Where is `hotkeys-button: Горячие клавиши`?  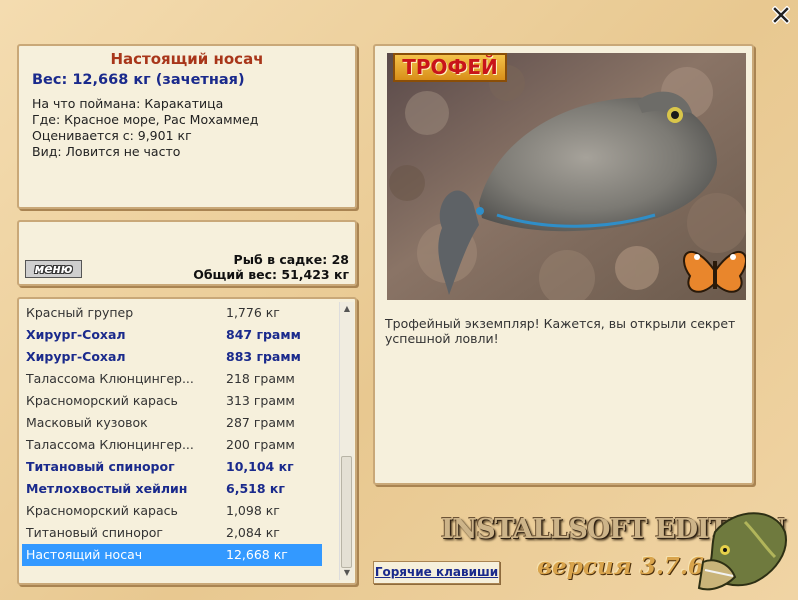
hotkeys-button: Горячие клавиши is located at coordinates (436, 572).